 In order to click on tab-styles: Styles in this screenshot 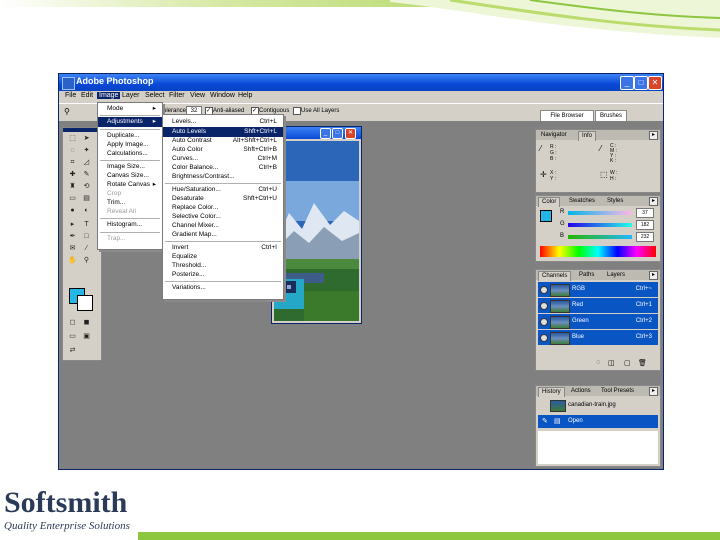, I will do `click(615, 201)`.